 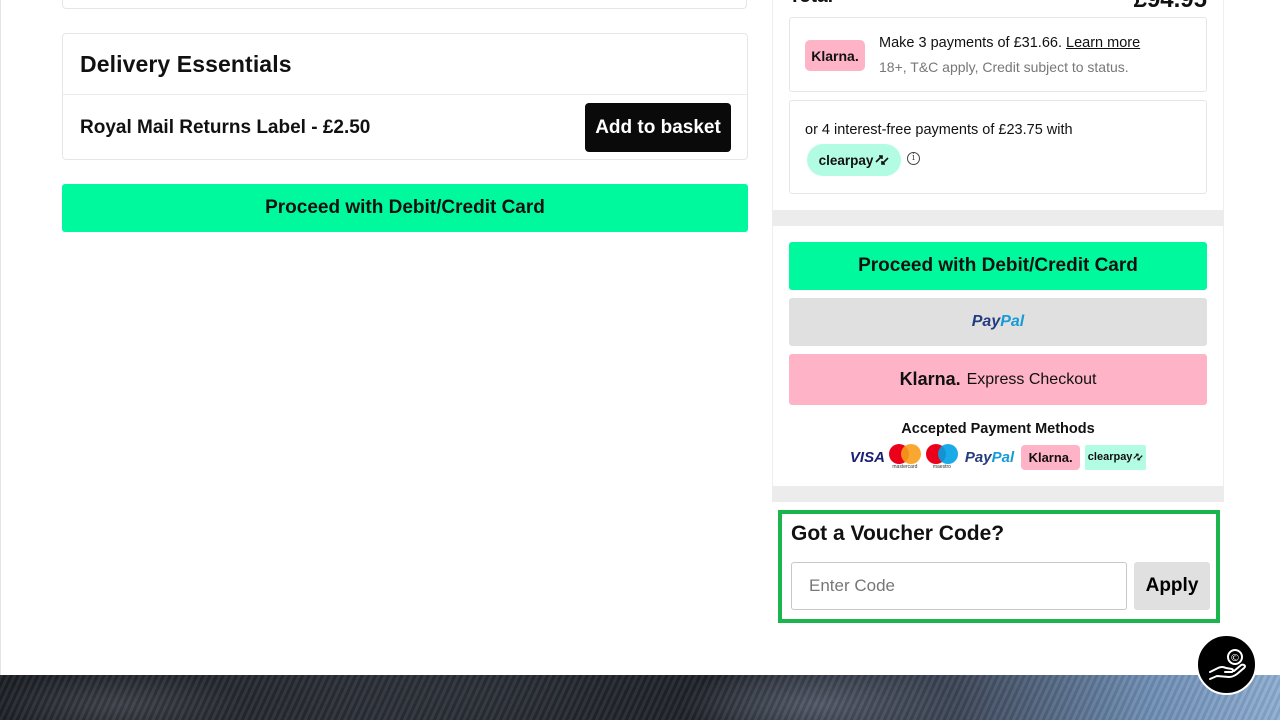 I want to click on klarna-express-label: Express Checkout, so click(x=1031, y=379).